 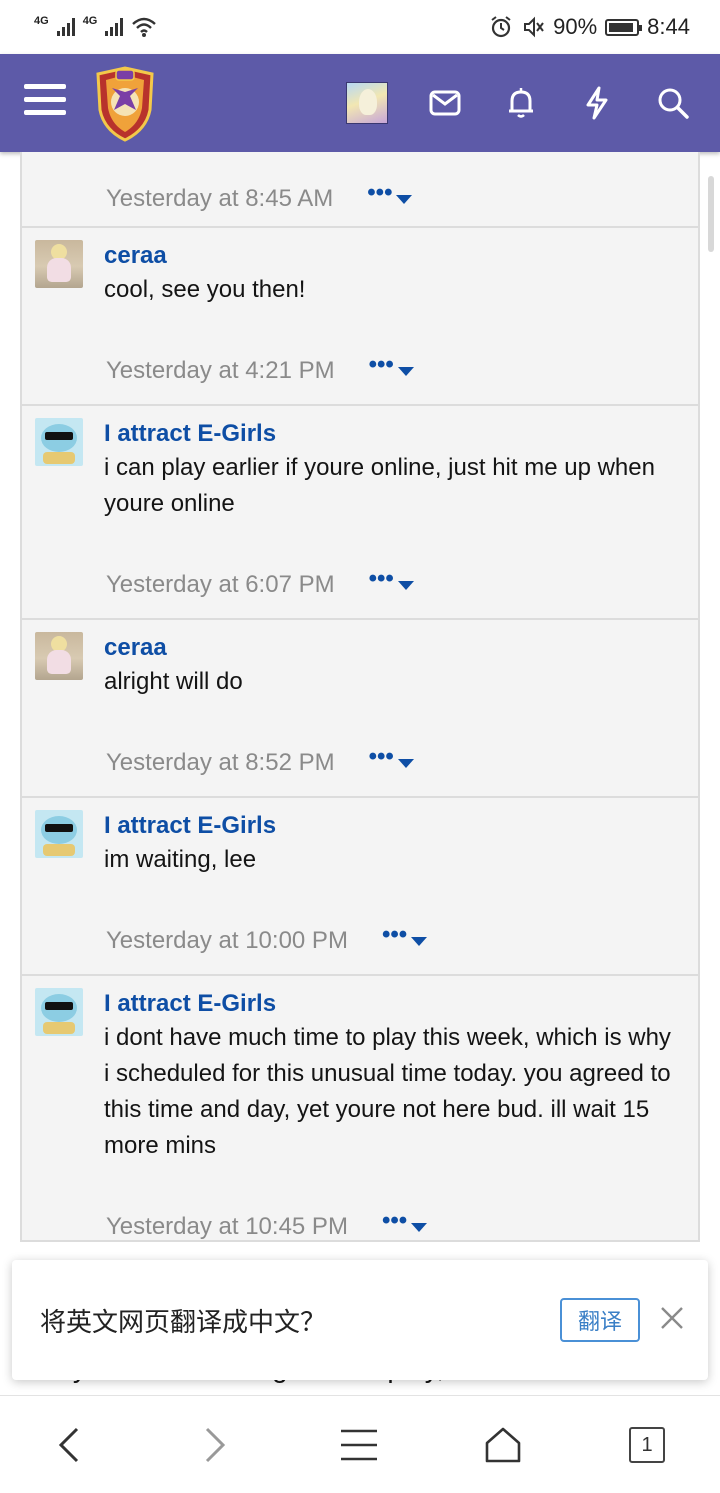 What do you see at coordinates (219, 199) in the screenshot?
I see `timestamp: Yesterday at 8:45 AM` at bounding box center [219, 199].